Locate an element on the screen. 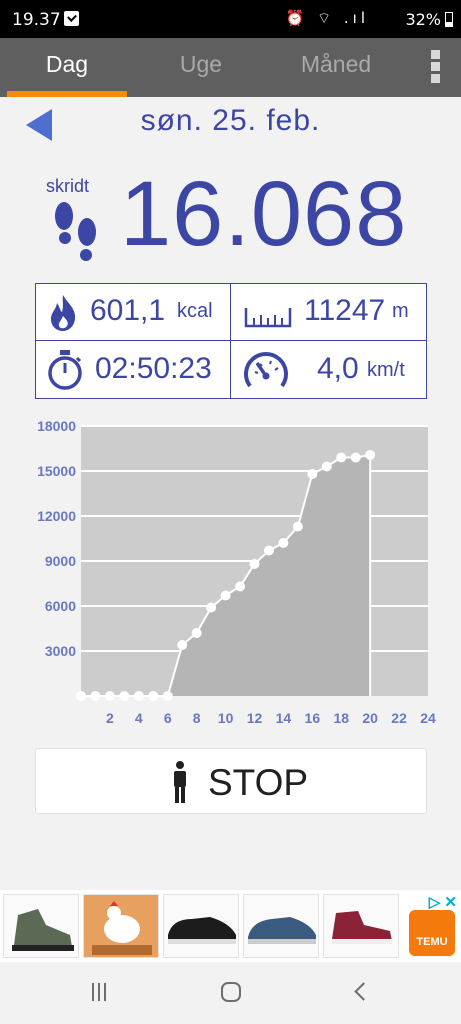 Image resolution: width=461 pixels, height=1024 pixels. tab-maaned: Måned is located at coordinates (336, 67).